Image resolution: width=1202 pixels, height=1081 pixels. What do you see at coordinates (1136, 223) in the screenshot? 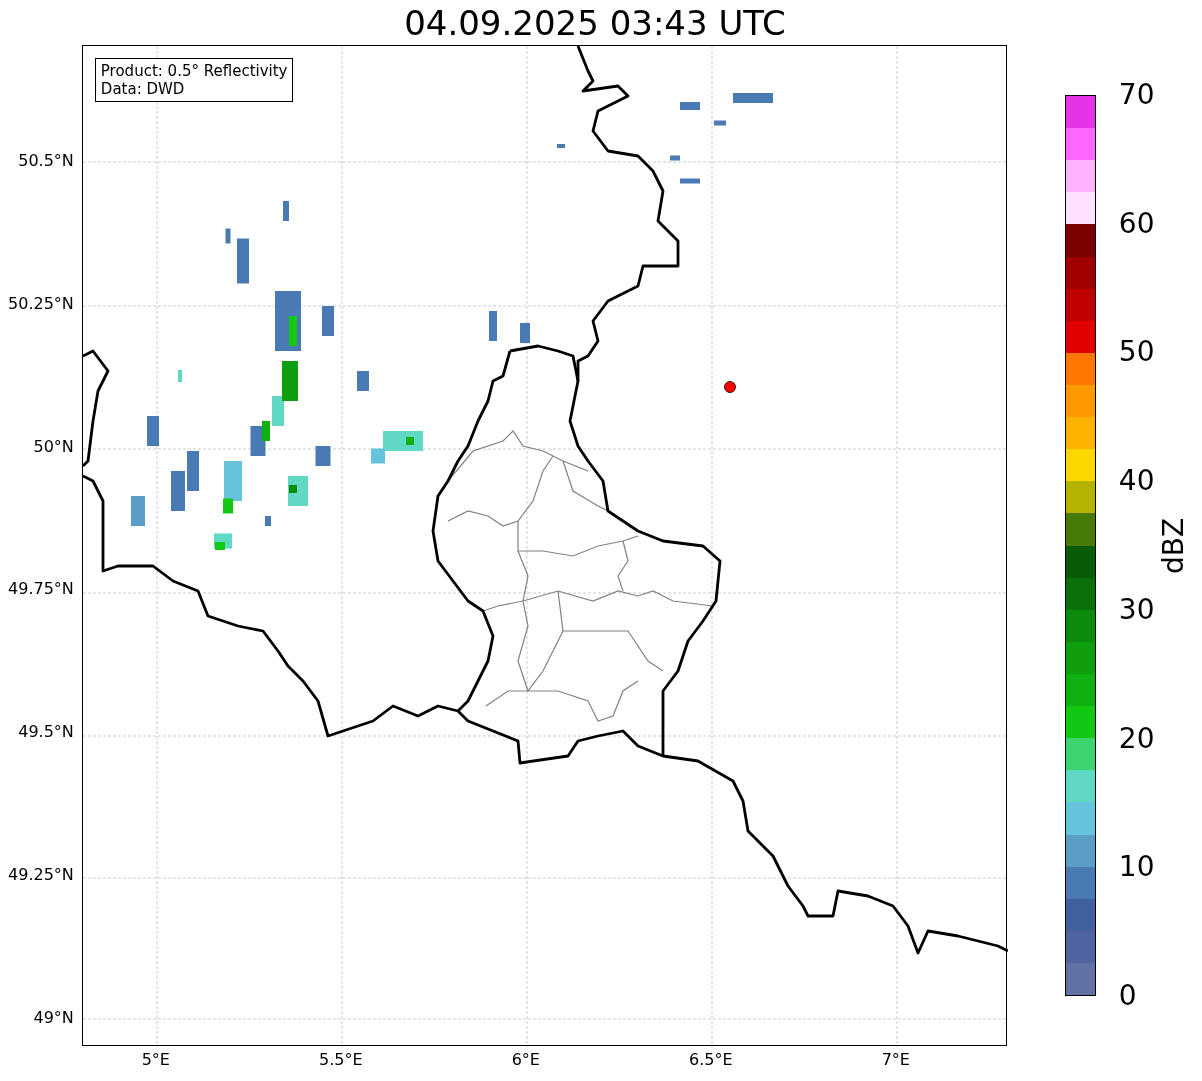
I see `scale-tick-label: 60` at bounding box center [1136, 223].